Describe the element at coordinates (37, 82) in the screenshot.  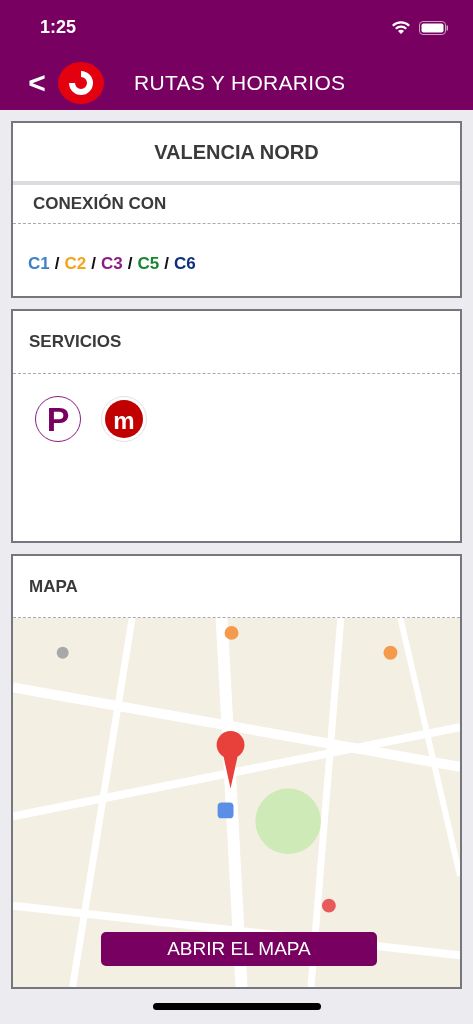
I see `back-button: <` at that location.